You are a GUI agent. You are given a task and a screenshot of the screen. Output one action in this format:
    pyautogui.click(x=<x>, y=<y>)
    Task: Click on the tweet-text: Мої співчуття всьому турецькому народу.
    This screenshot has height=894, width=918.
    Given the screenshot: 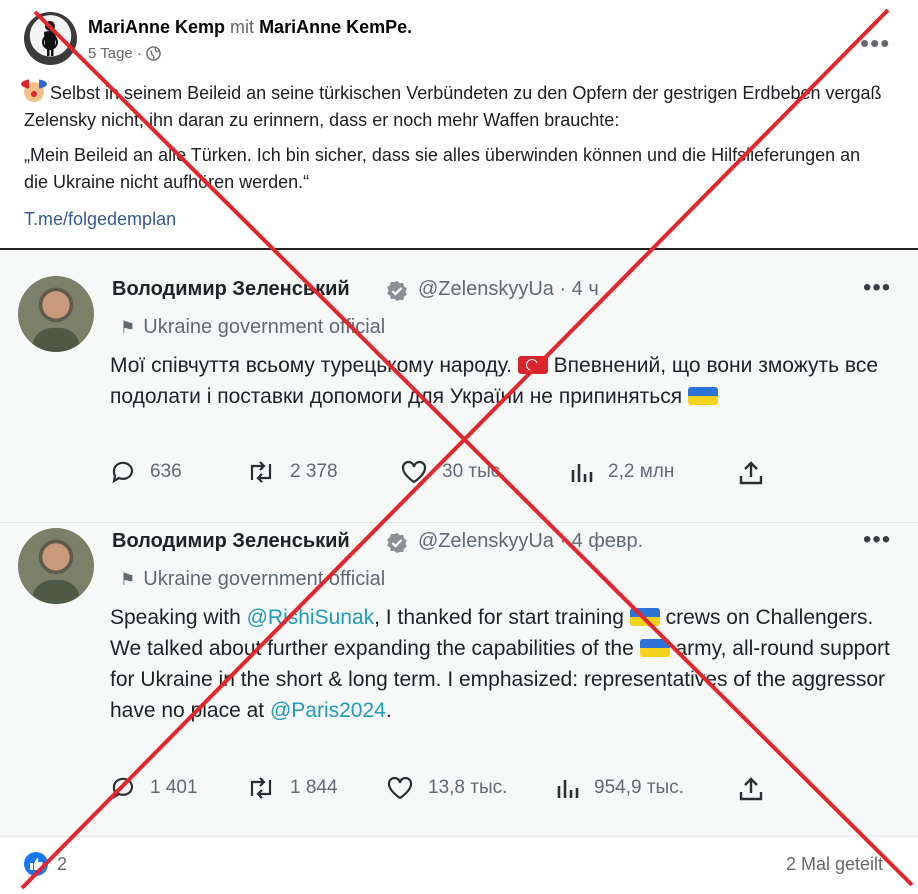 What is the action you would take?
    pyautogui.click(x=311, y=365)
    